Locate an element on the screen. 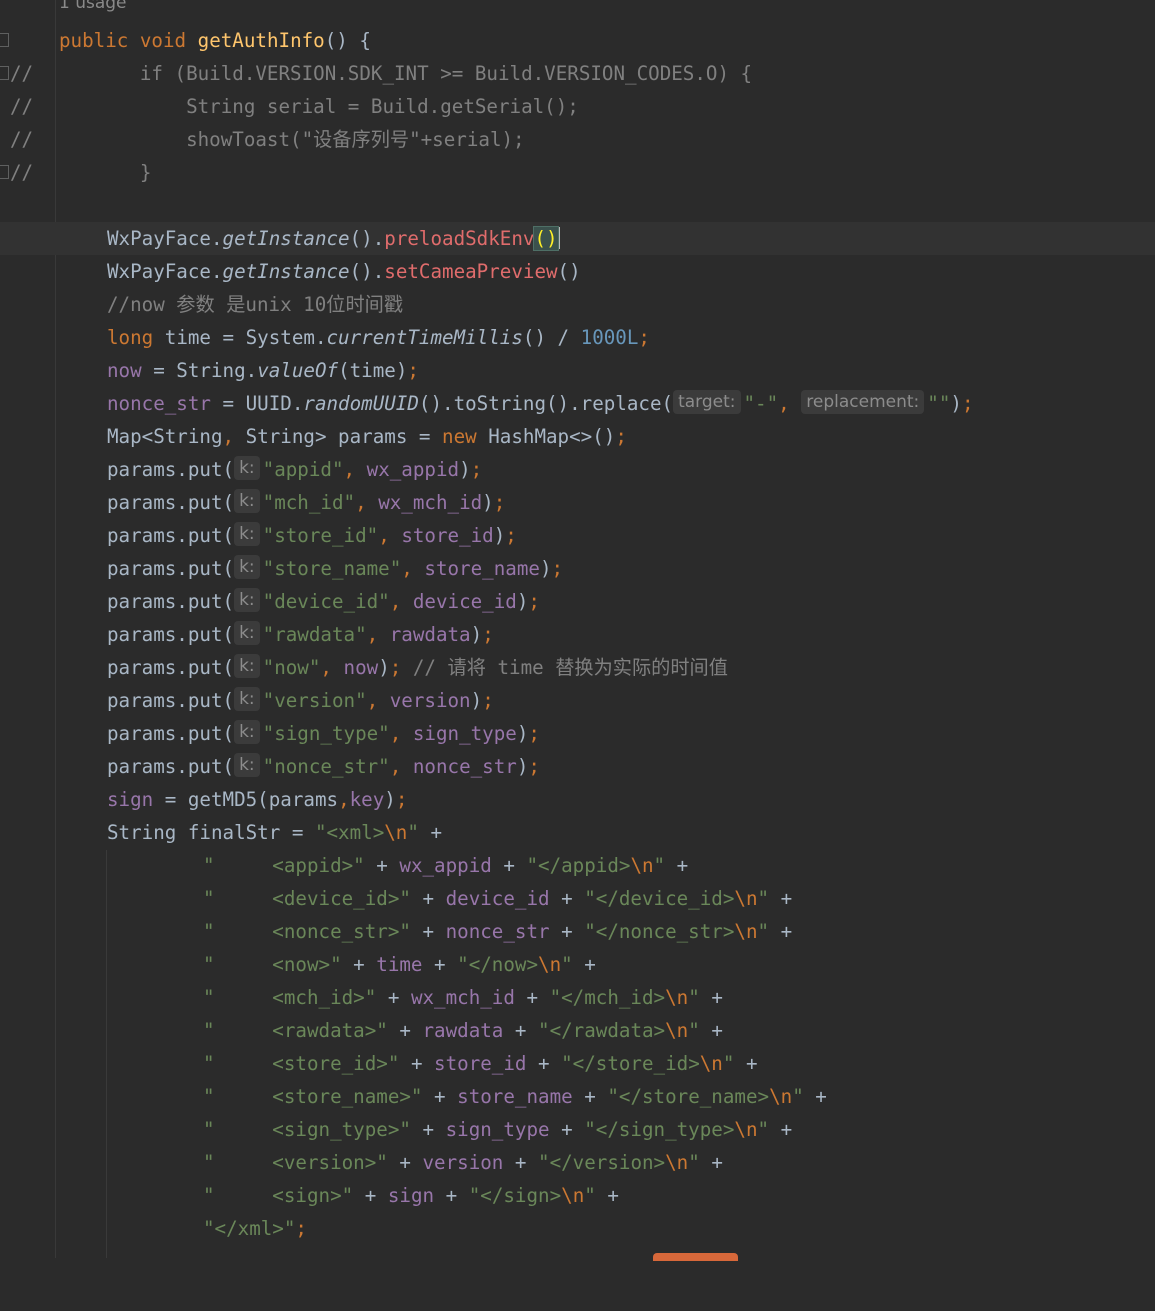 The width and height of the screenshot is (1155, 1311). code-line: "</xml>"; is located at coordinates (577, 1228).